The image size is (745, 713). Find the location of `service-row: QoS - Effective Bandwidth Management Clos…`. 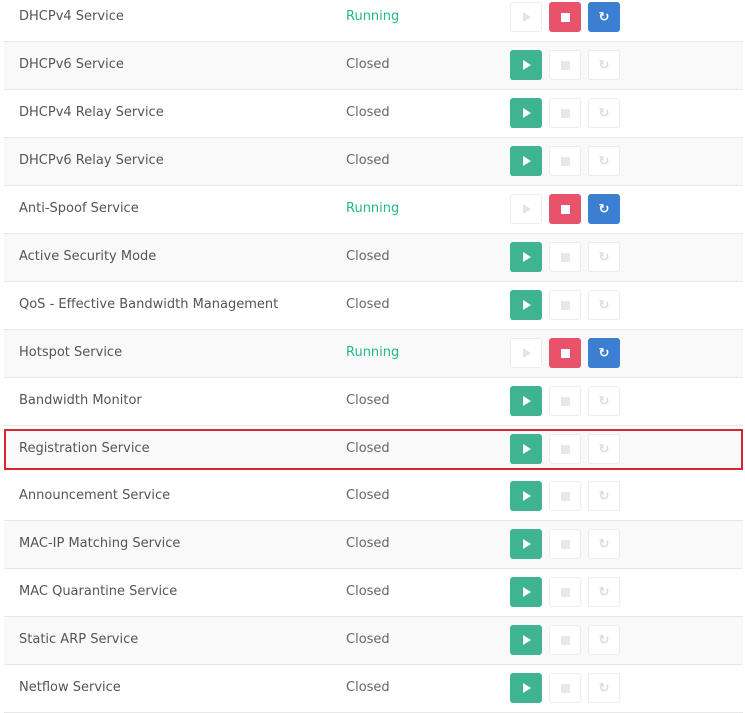

service-row: QoS - Effective Bandwidth Management Clos… is located at coordinates (373, 306).